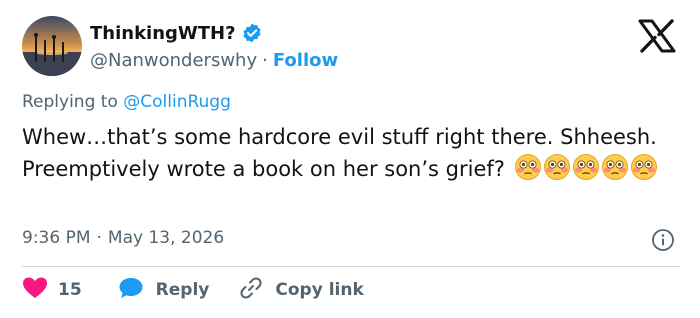  I want to click on reply-context: Replying to @CollinRugg, so click(126, 102).